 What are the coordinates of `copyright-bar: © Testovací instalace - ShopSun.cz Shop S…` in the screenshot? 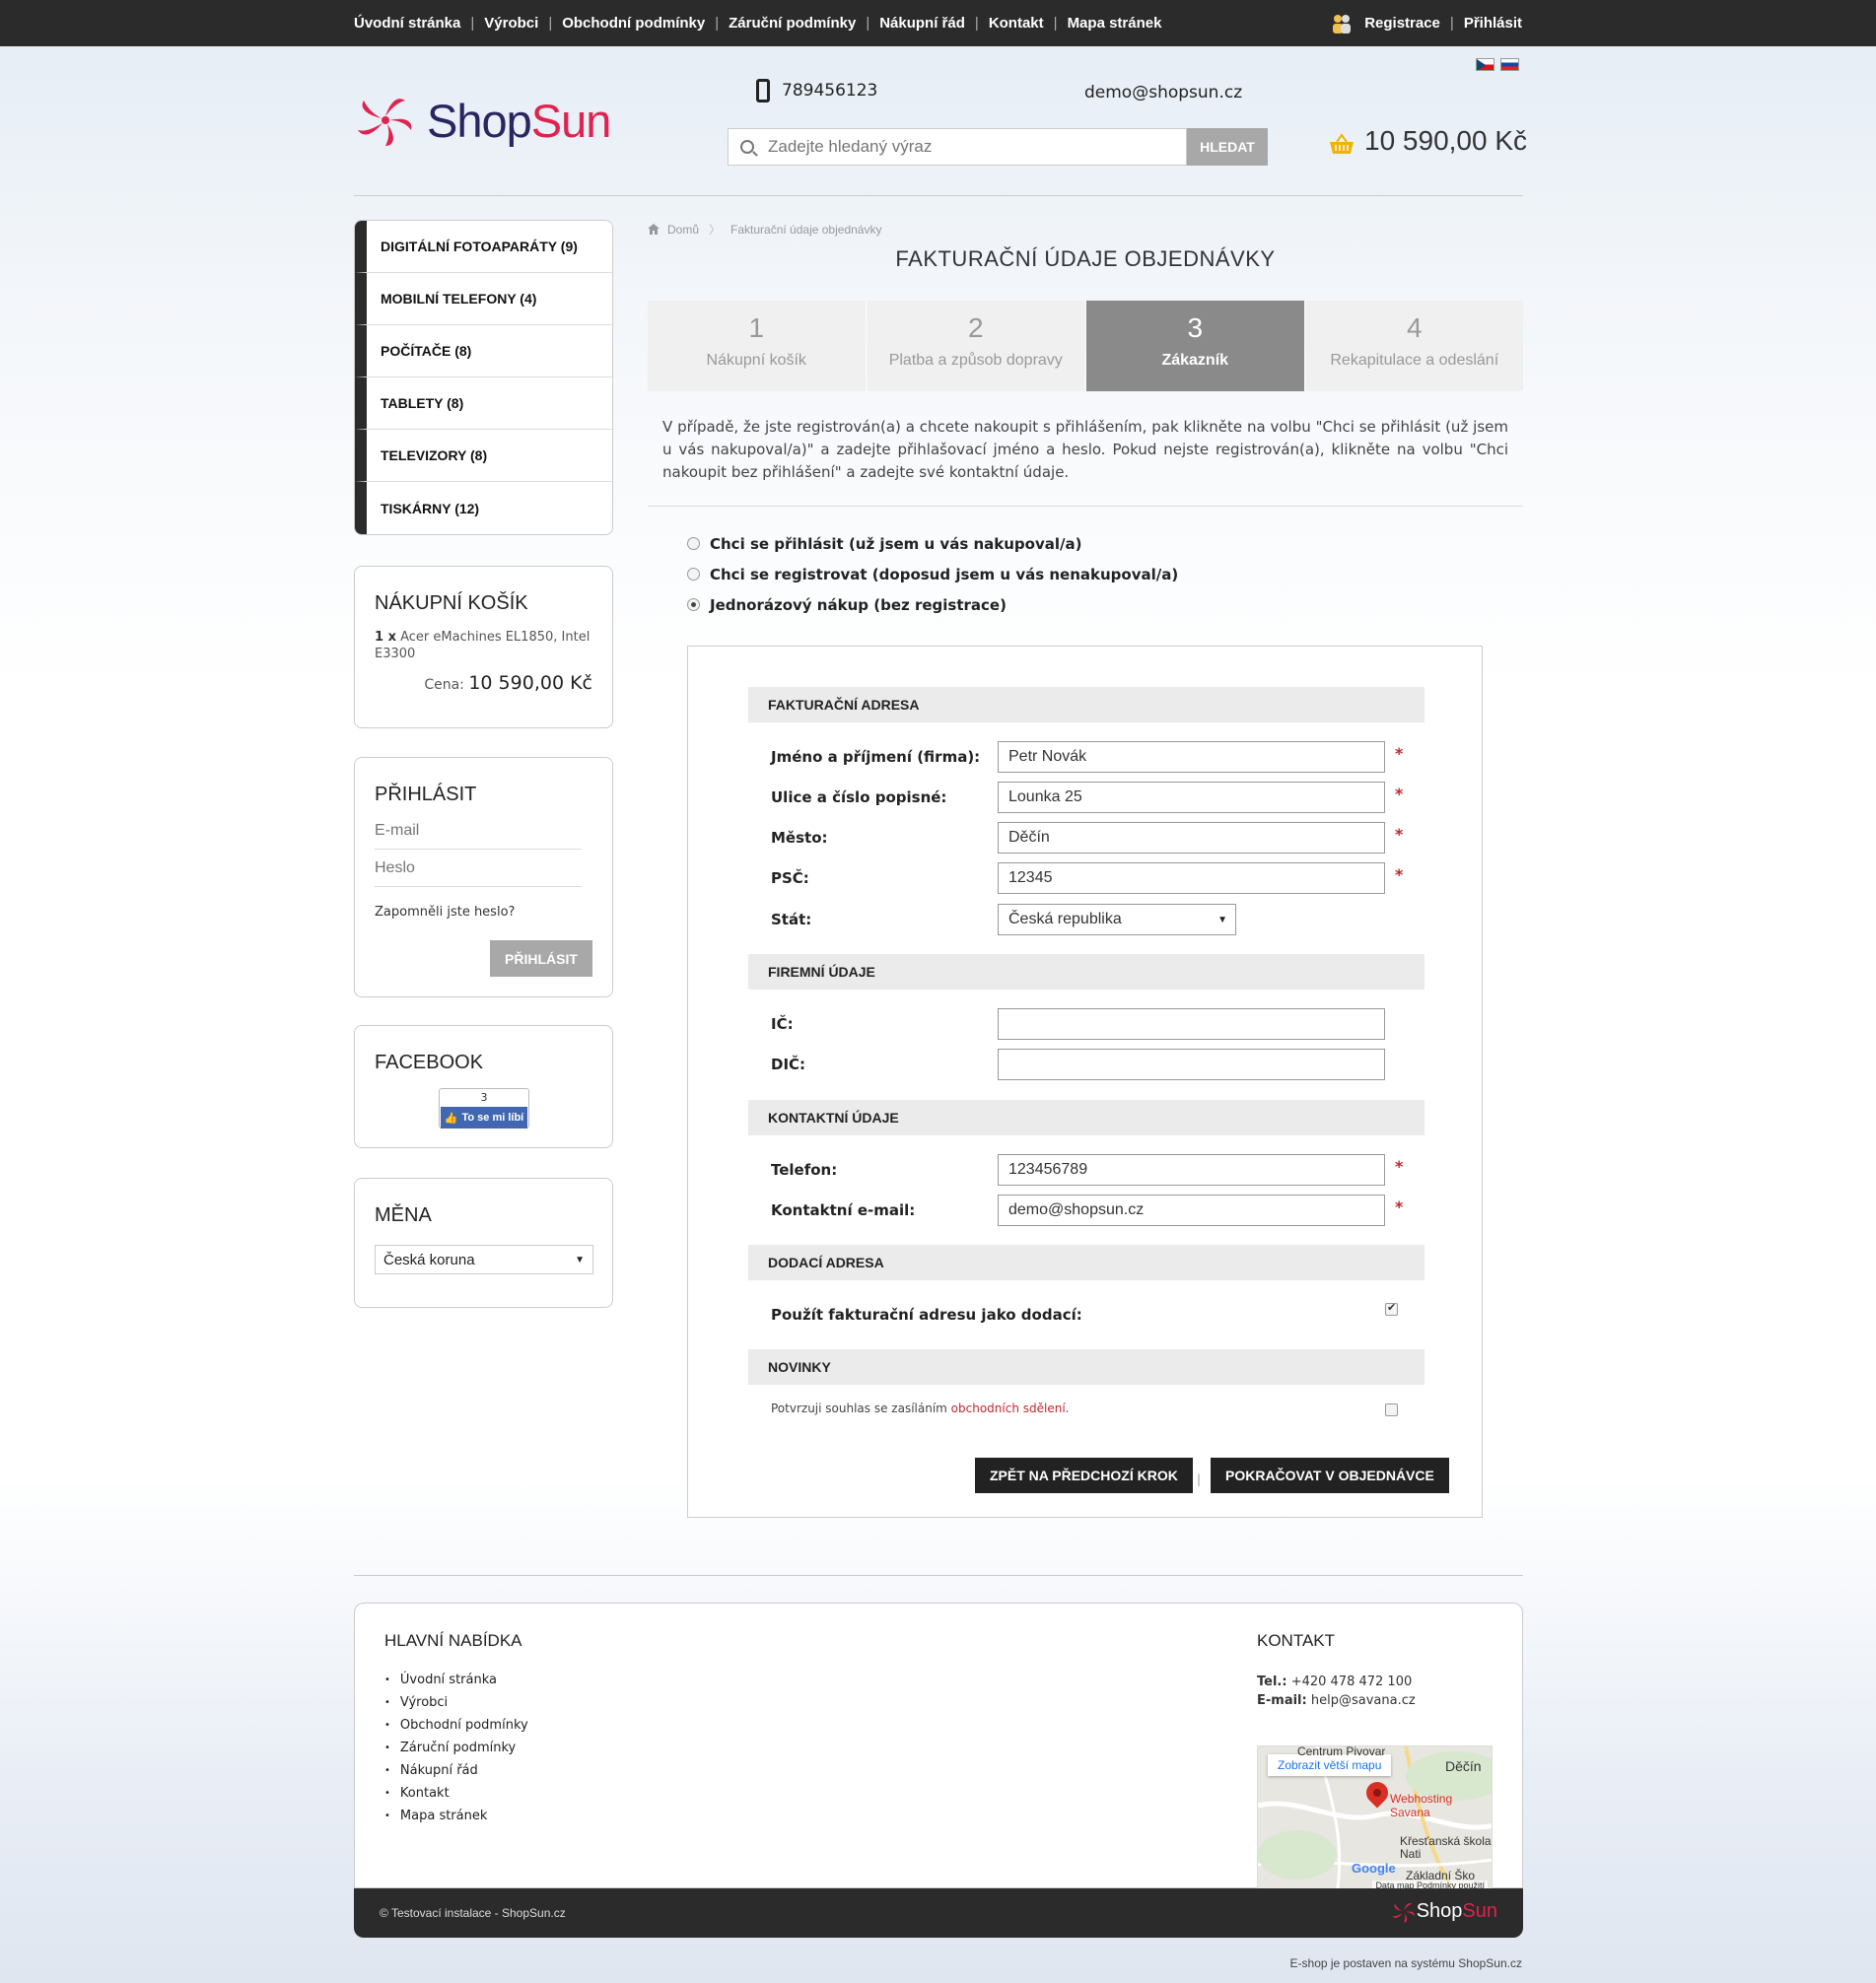 It's located at (939, 1913).